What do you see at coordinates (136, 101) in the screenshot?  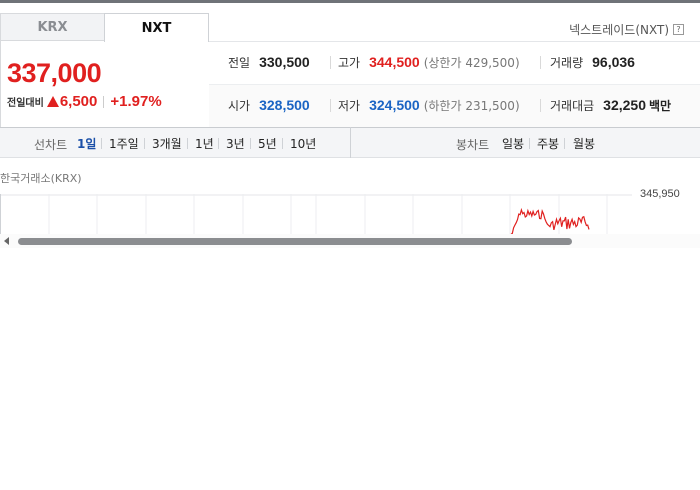 I see `change-percent: +1.97%` at bounding box center [136, 101].